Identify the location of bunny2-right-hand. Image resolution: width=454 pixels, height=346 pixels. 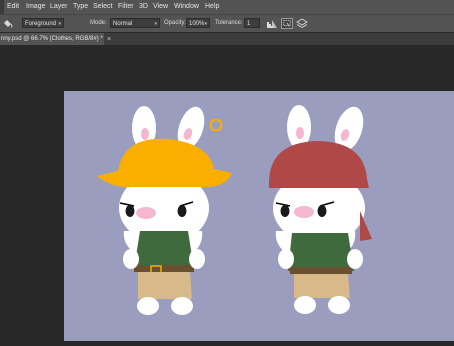
(355, 259).